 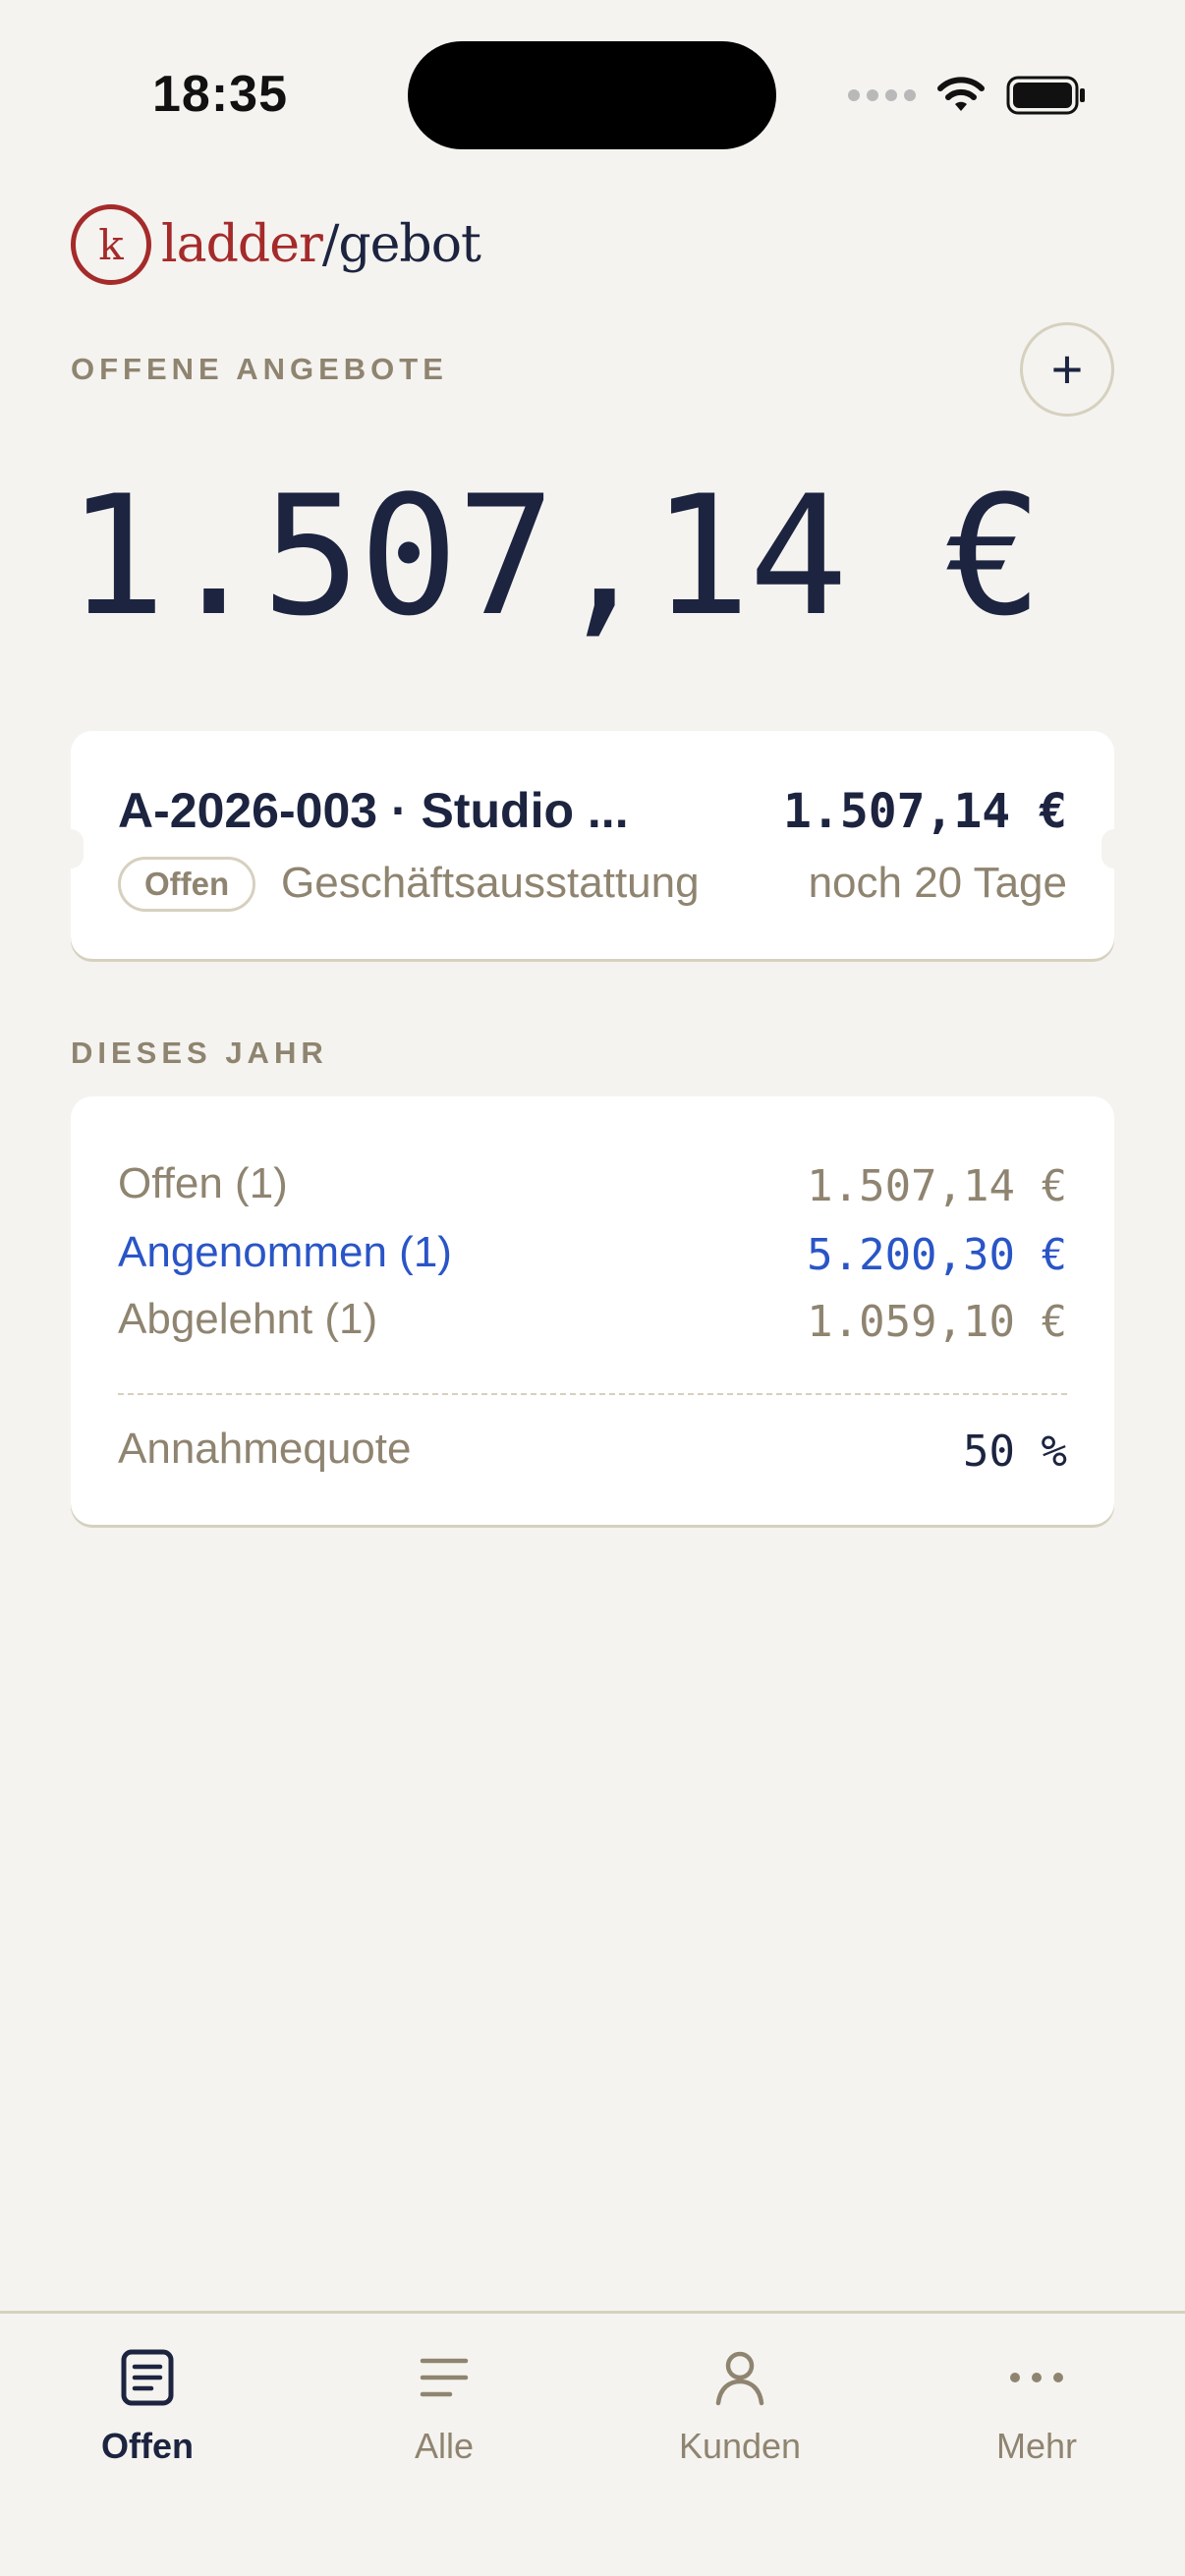 What do you see at coordinates (592, 1394) in the screenshot?
I see `divider` at bounding box center [592, 1394].